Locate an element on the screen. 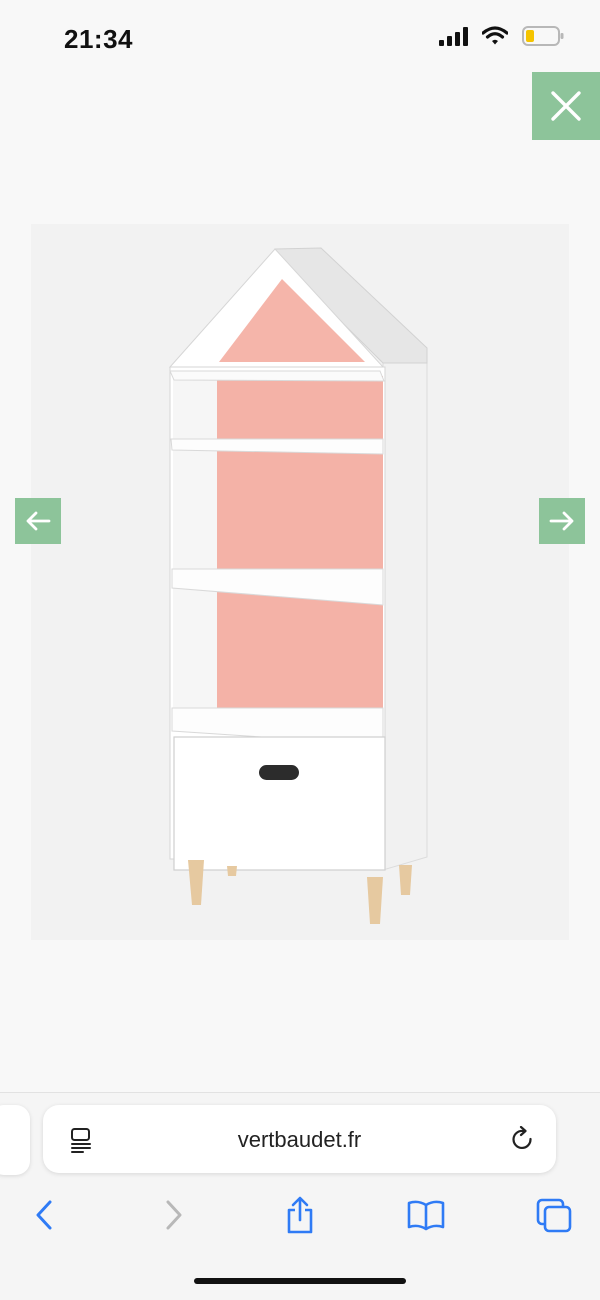 Image resolution: width=600 pixels, height=1300 pixels. status-time: 21:34 is located at coordinates (98, 39).